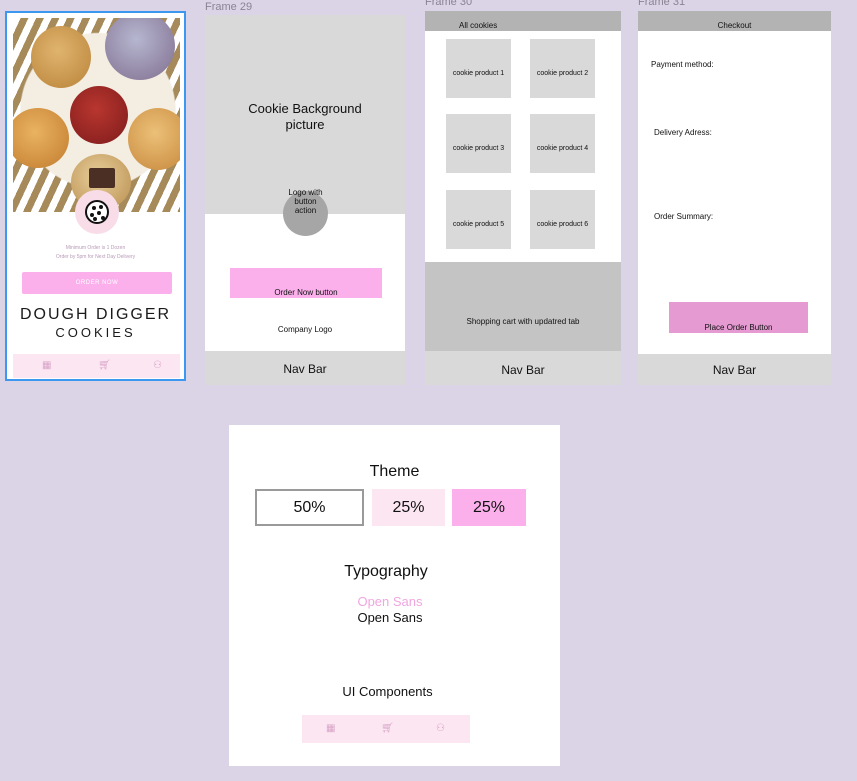 The height and width of the screenshot is (781, 857). Describe the element at coordinates (387, 691) in the screenshot. I see `ui-components-title: UI Components` at that location.